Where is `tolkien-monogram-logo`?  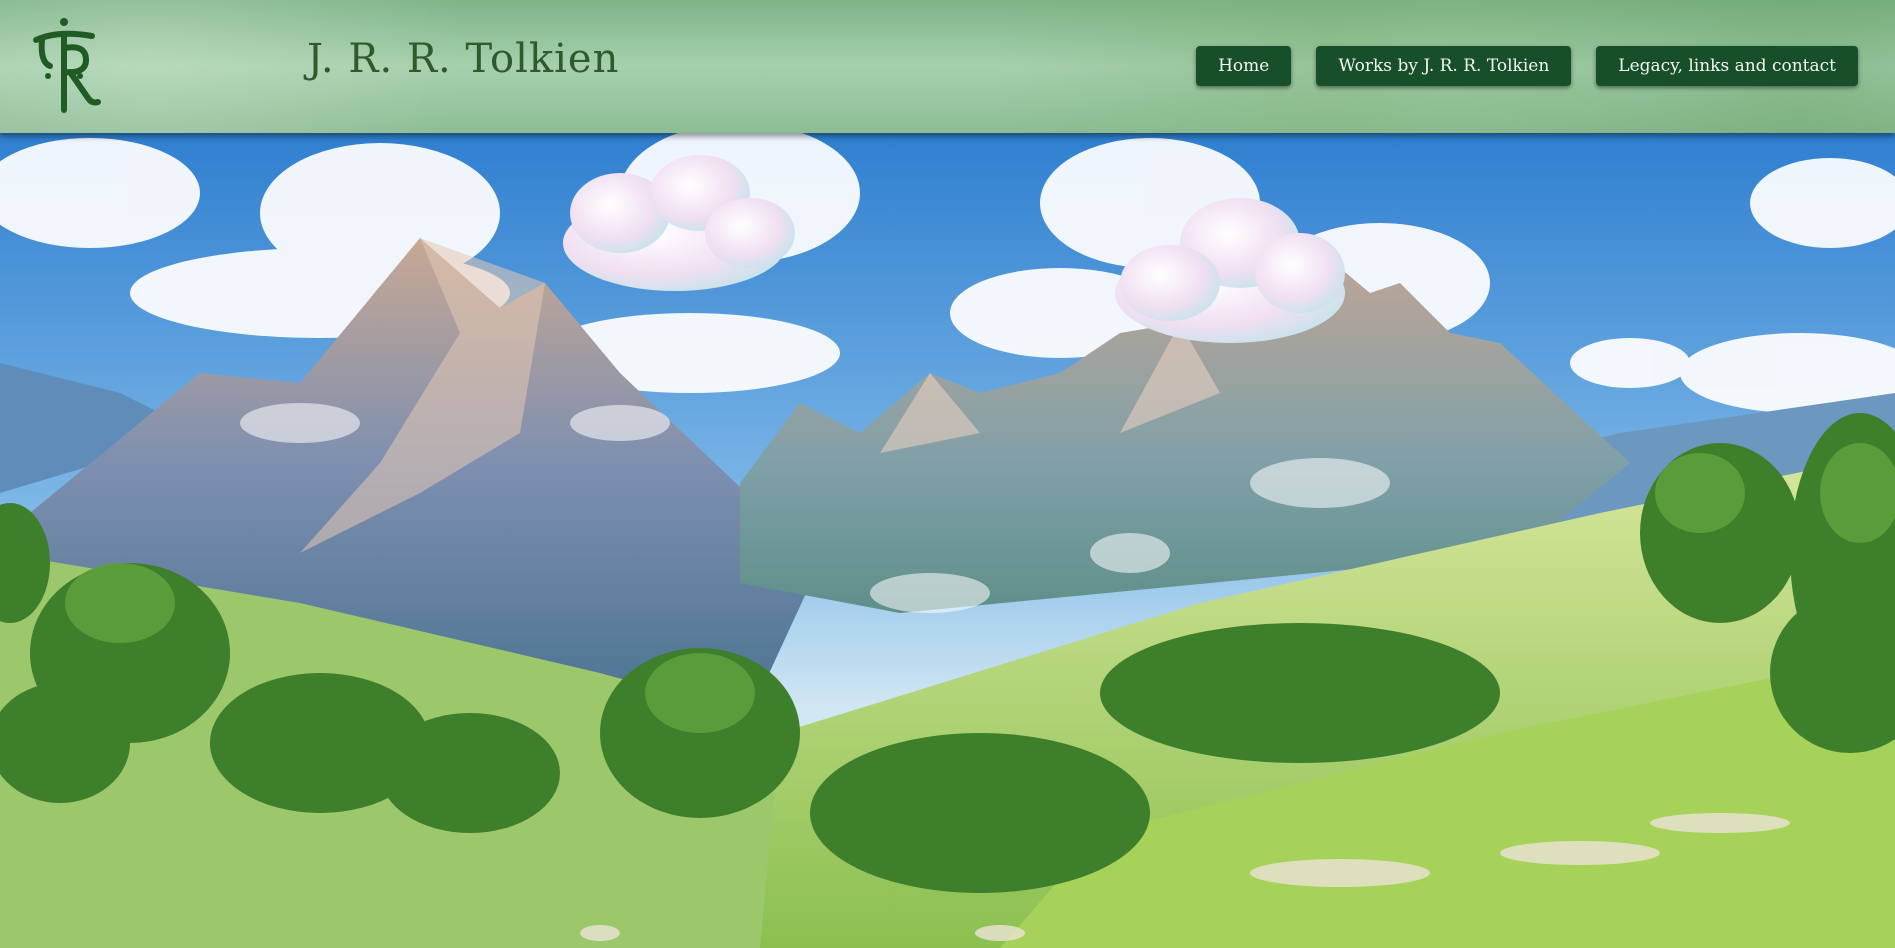 tolkien-monogram-logo is located at coordinates (66, 66).